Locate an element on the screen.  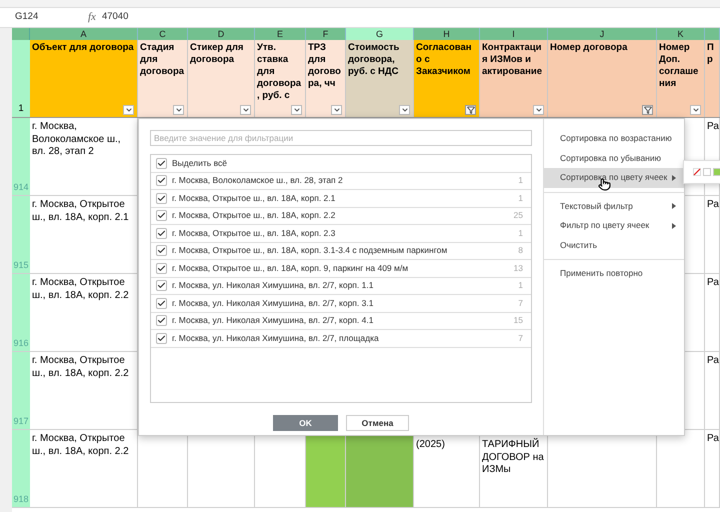
menu-item: Очистить is located at coordinates (614, 245).